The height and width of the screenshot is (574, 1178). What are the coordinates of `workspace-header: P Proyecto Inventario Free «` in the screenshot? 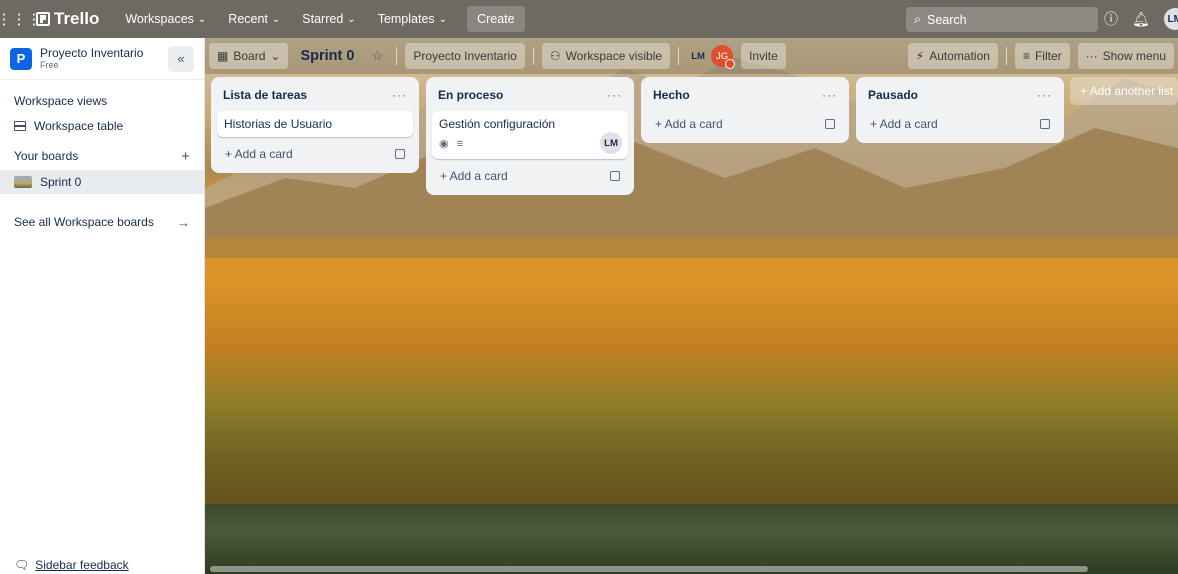 It's located at (102, 59).